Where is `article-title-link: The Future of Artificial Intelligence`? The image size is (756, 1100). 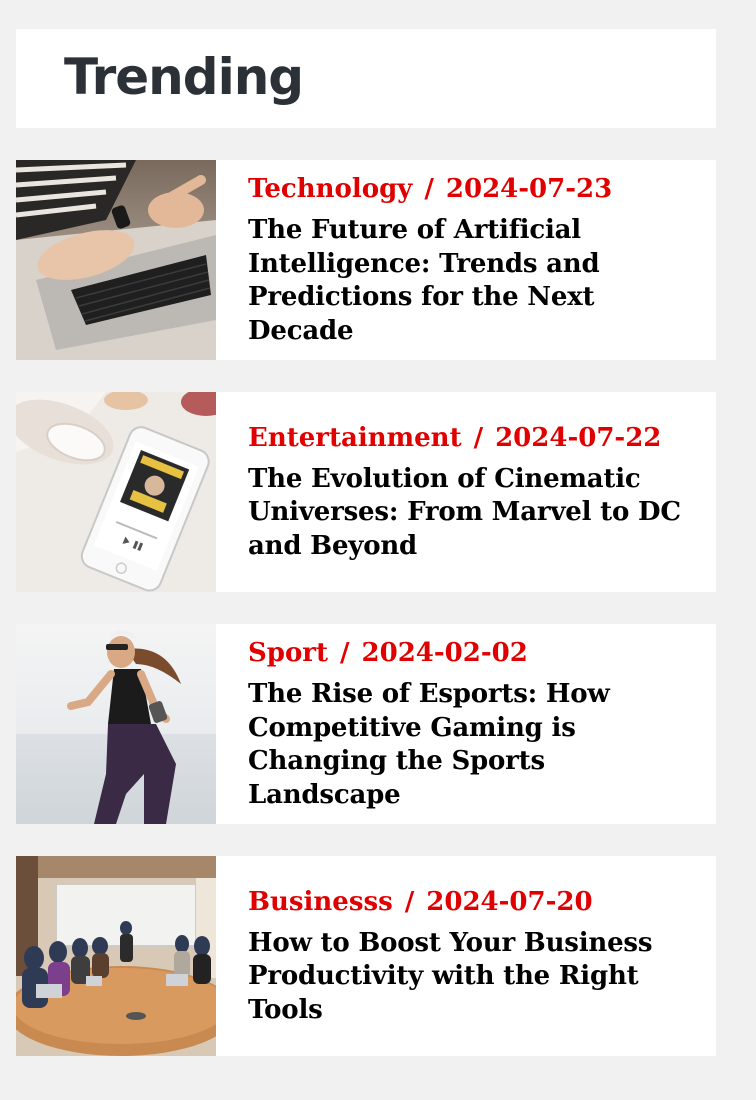
article-title-link: The Future of Artificial Intelligence is located at coordinates (472, 281).